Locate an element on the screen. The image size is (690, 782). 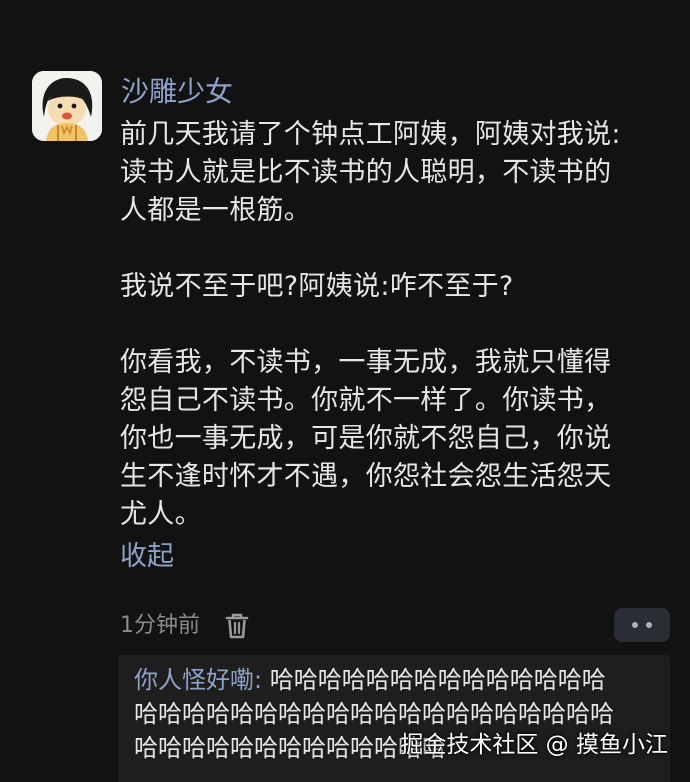
comment-paragraph: 我说不至于吧?阿姨说:咋不至于? is located at coordinates (390, 287).